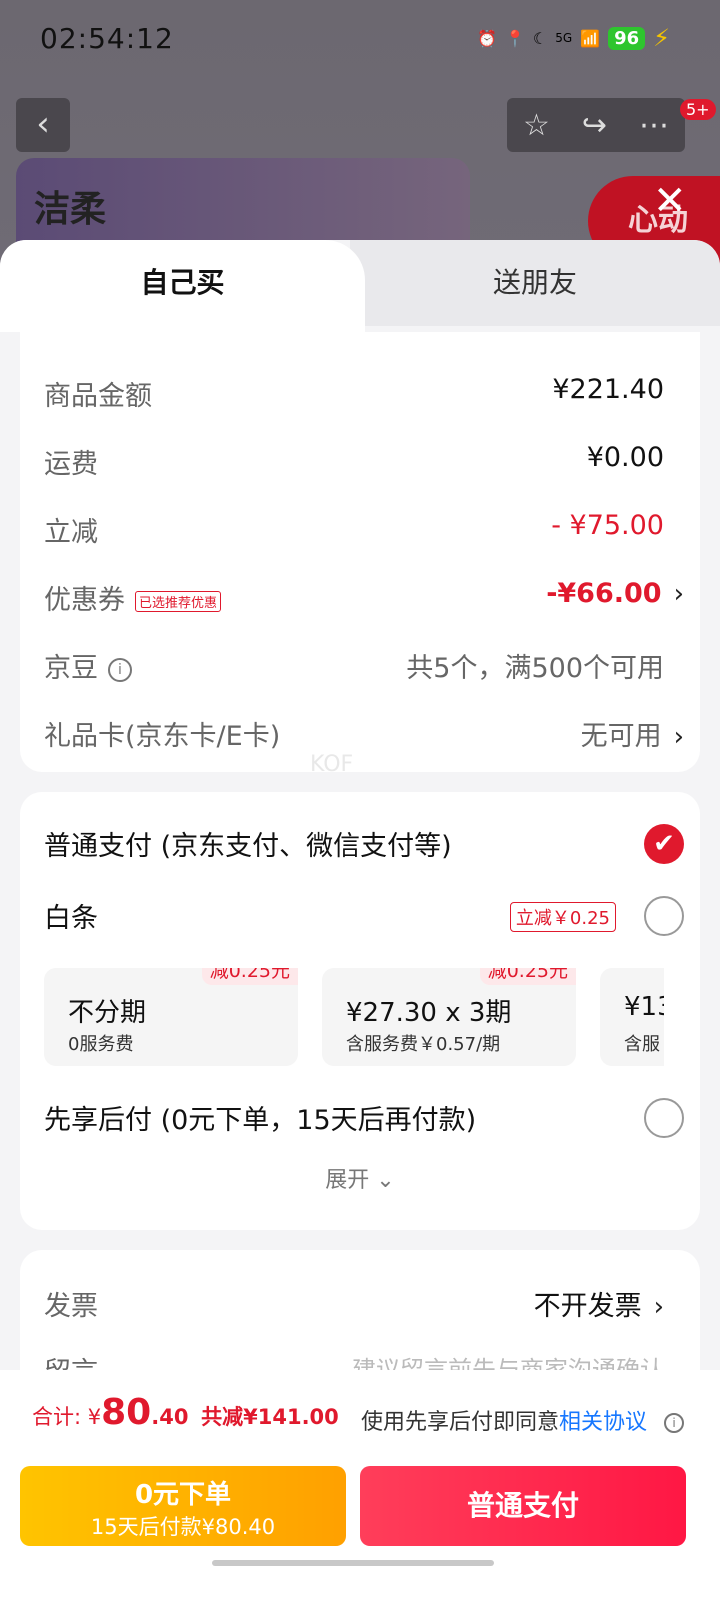 Image resolution: width=720 pixels, height=1600 pixels. I want to click on plan-title: 不分期, so click(107, 1013).